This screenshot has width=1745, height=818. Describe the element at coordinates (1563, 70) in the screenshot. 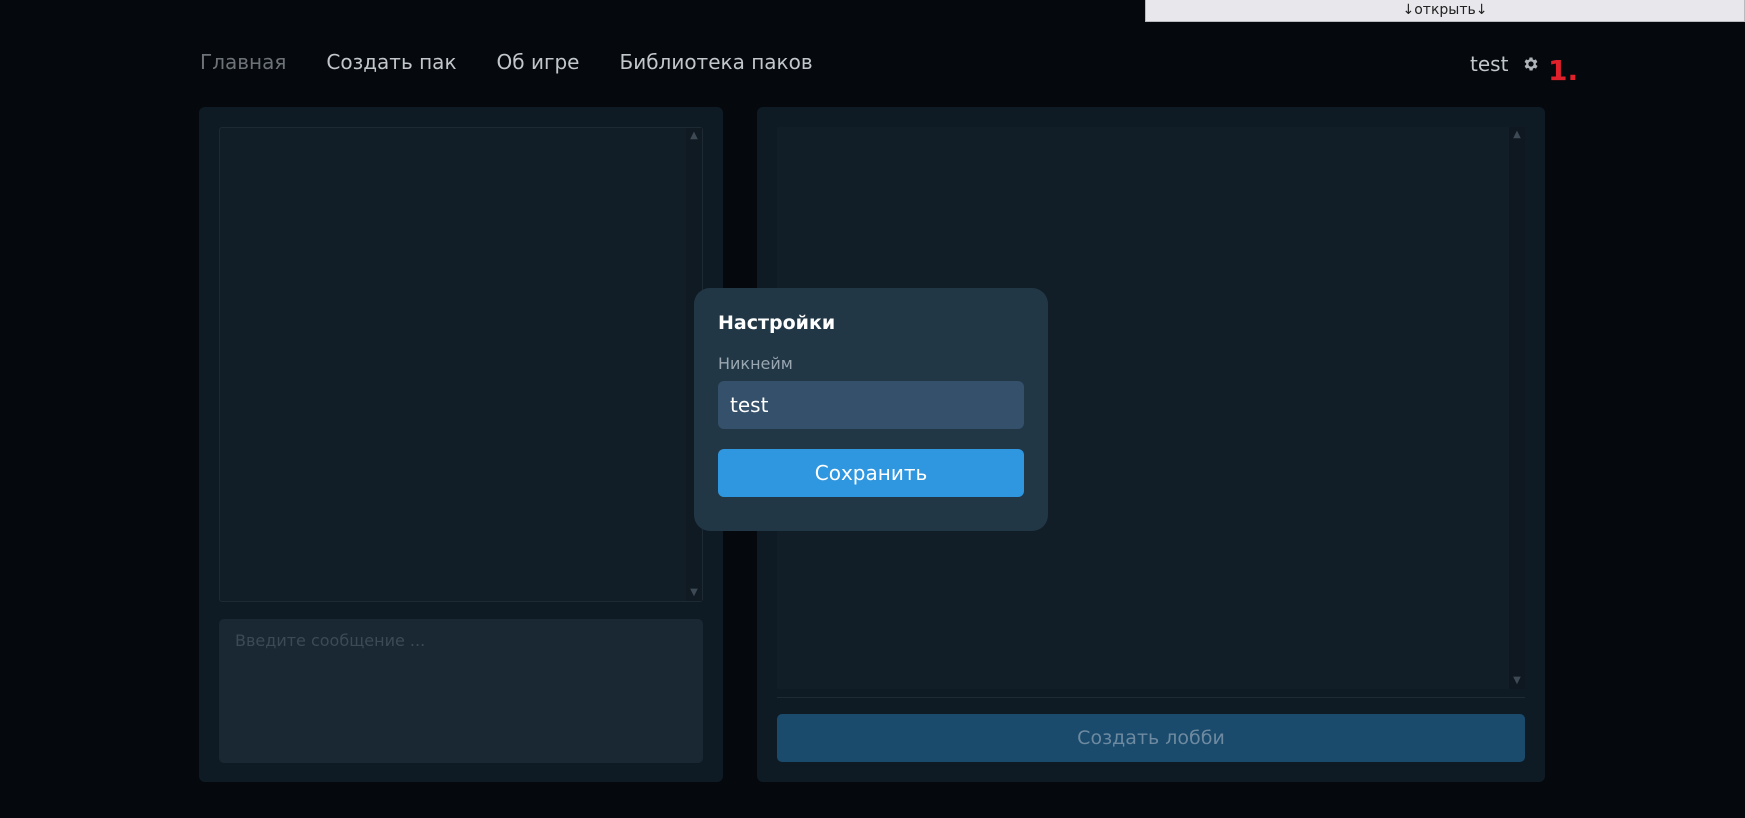

I see `annotation-marker-1: 1.` at that location.